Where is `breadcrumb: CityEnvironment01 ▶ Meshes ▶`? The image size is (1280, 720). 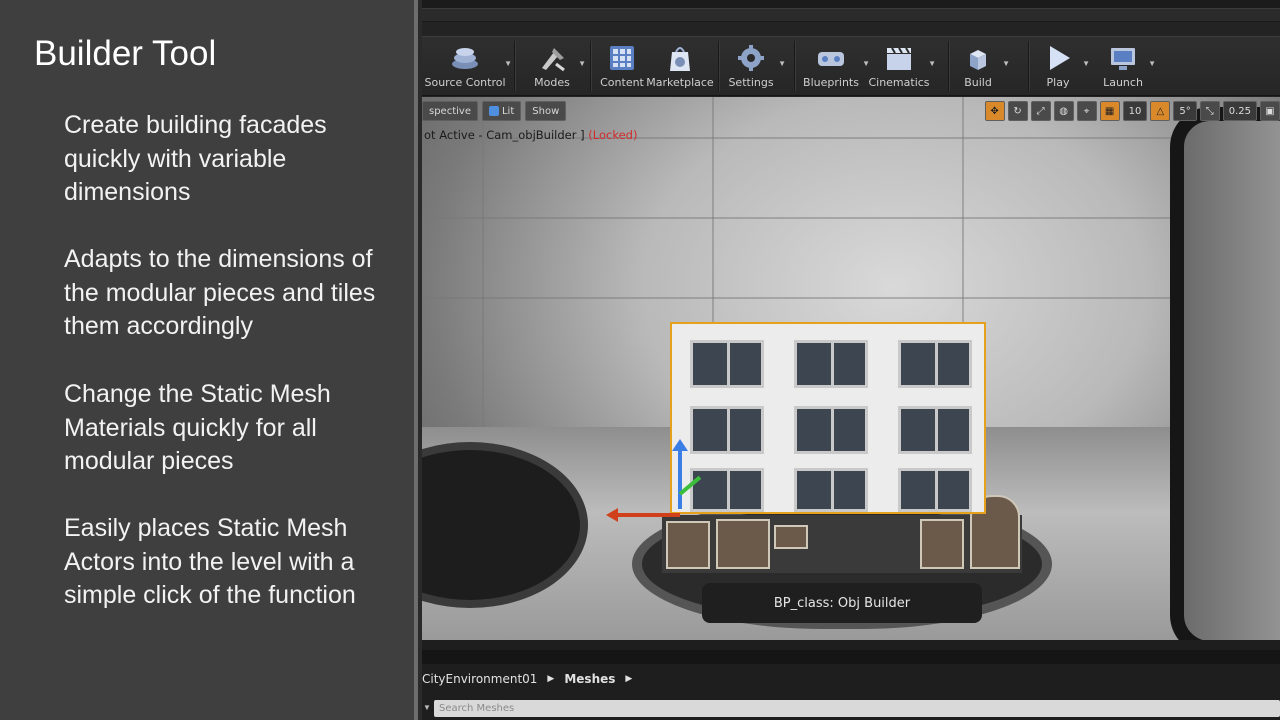 breadcrumb: CityEnvironment01 ▶ Meshes ▶ is located at coordinates (532, 679).